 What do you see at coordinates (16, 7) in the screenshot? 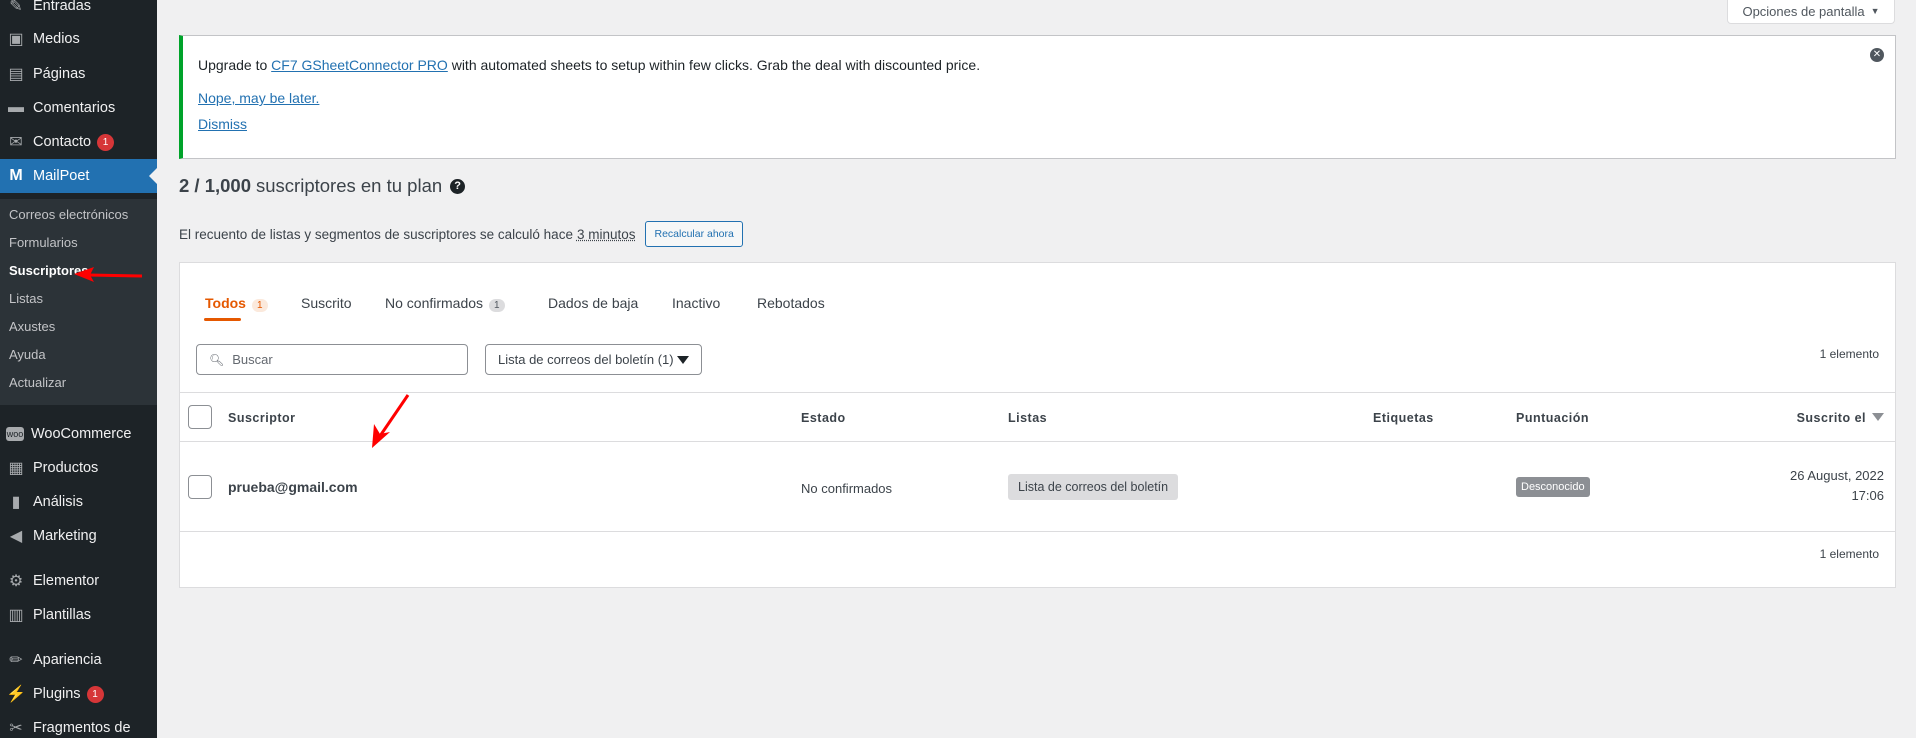
I see `pin-icon: ✎` at bounding box center [16, 7].